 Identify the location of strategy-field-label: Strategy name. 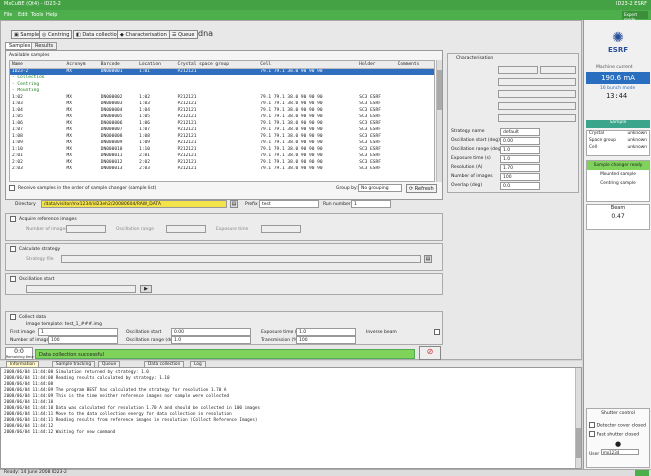
(468, 131).